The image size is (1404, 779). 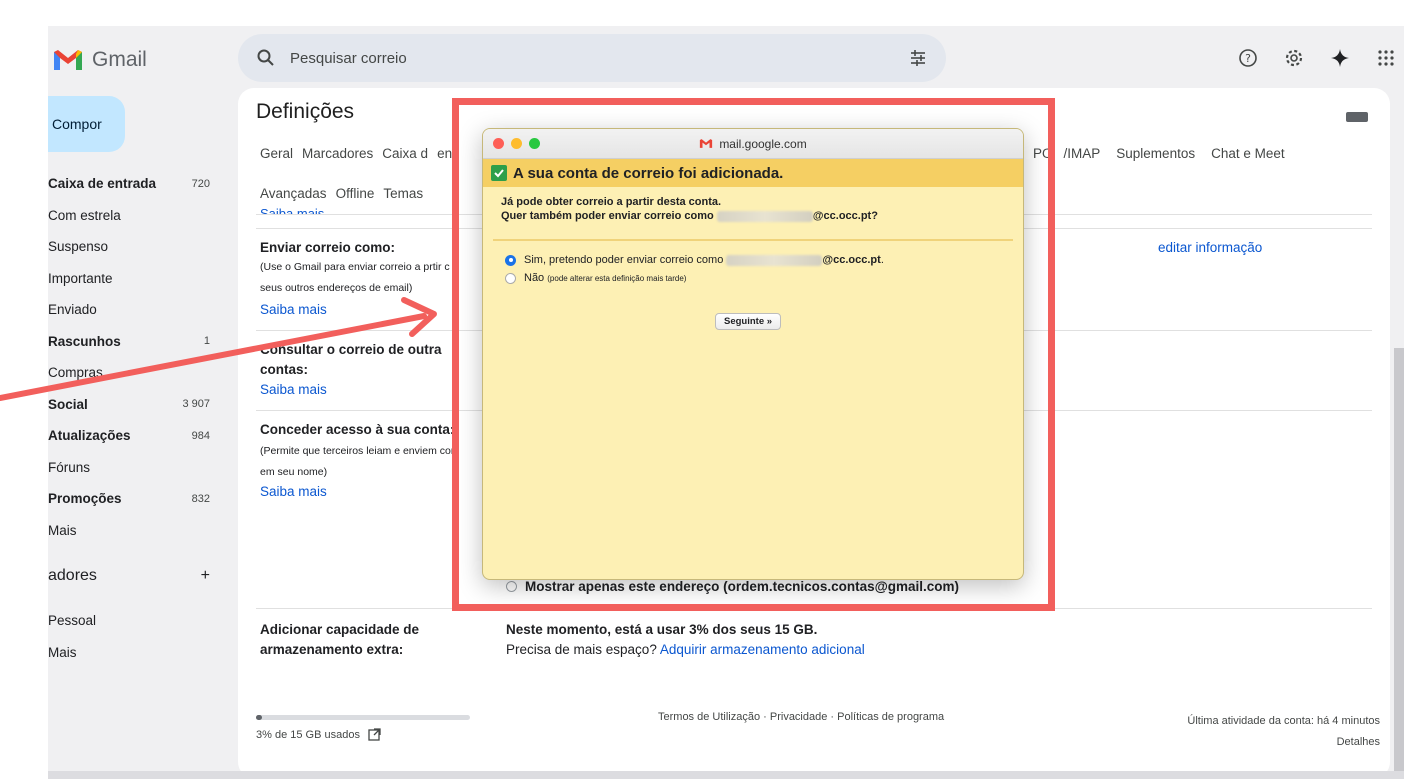 I want to click on settings-tabs-row1: Geral Marcadores Caixa d en, so click(x=356, y=153).